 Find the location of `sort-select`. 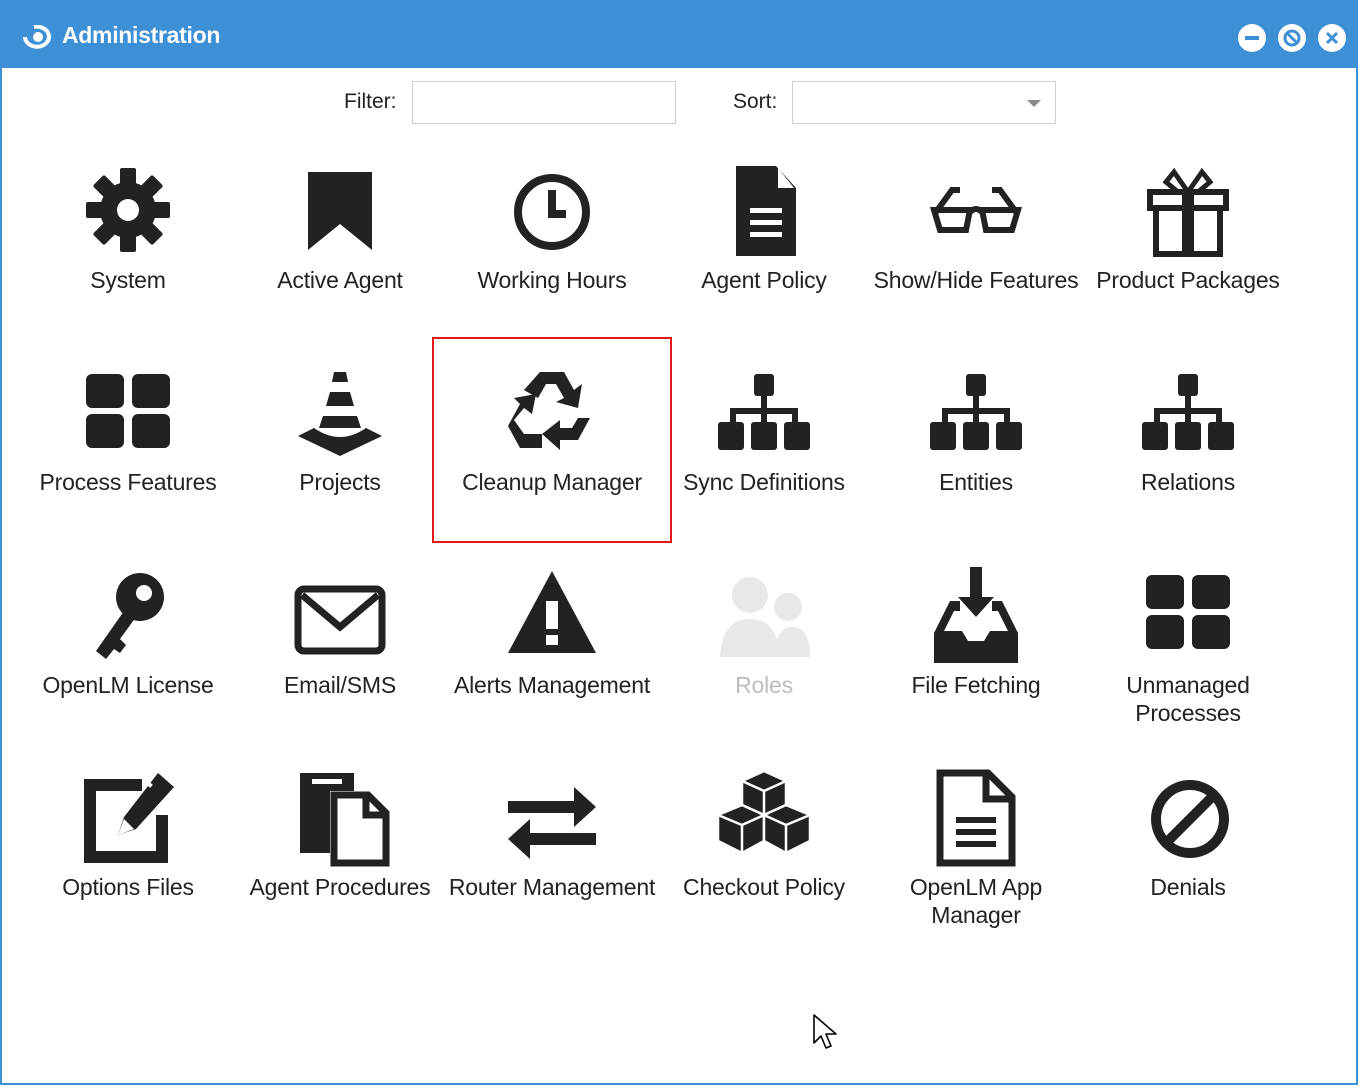

sort-select is located at coordinates (924, 102).